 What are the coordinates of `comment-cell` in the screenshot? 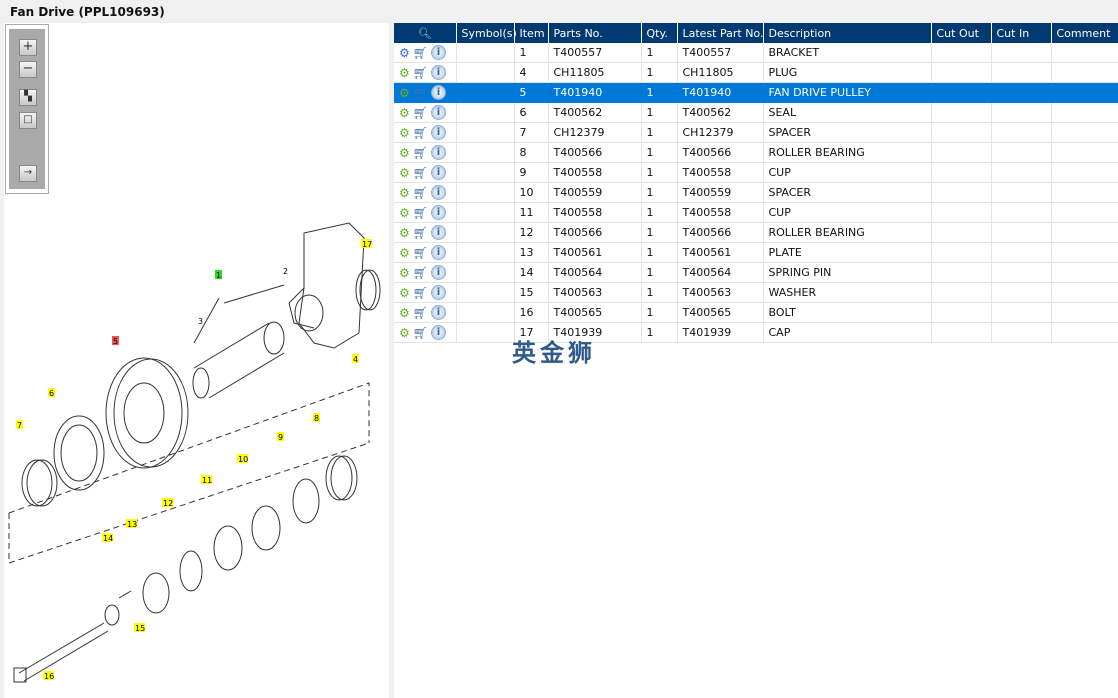 It's located at (1084, 272).